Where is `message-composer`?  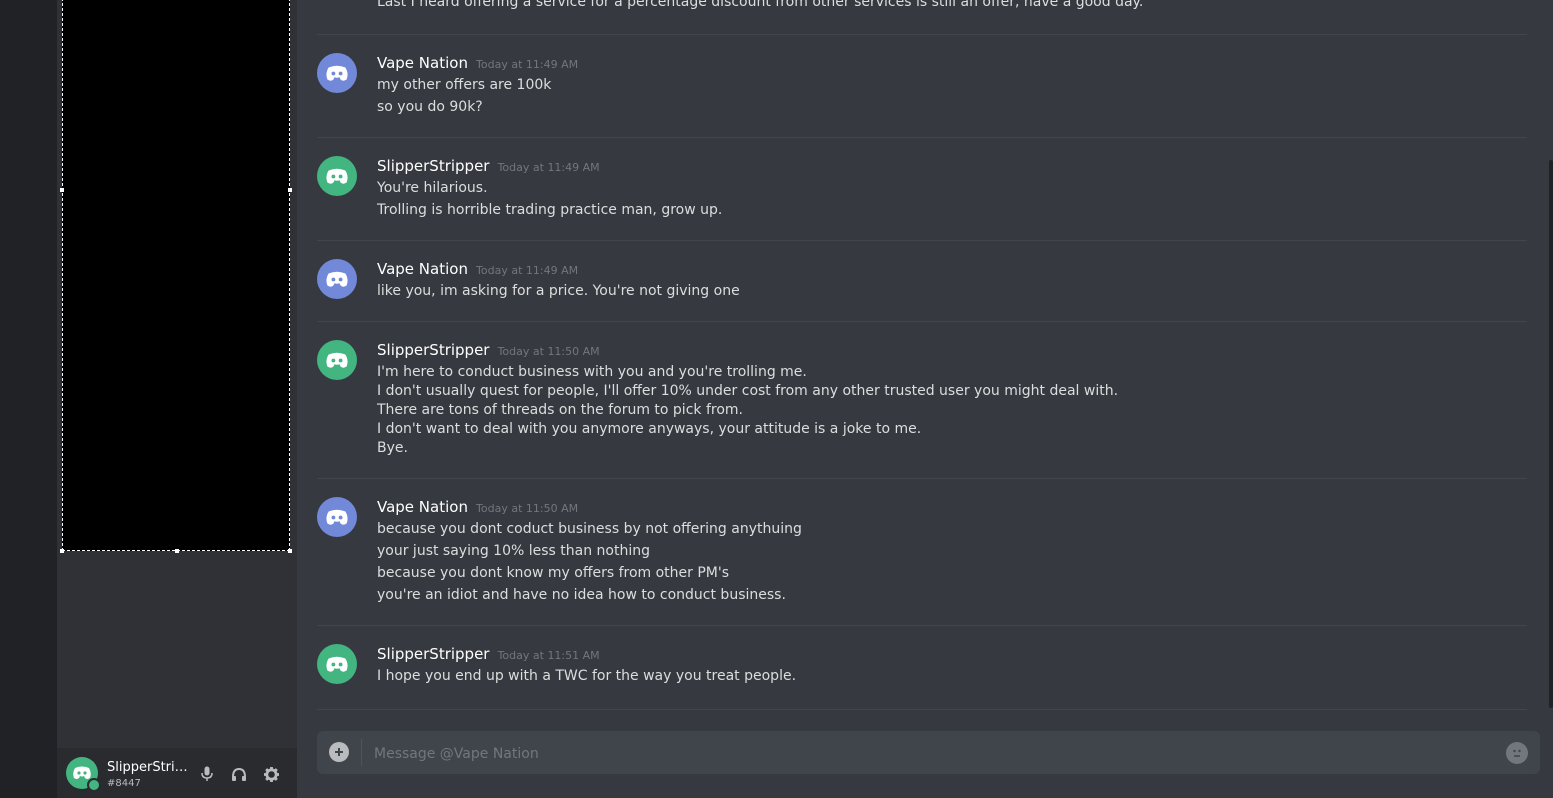 message-composer is located at coordinates (928, 753).